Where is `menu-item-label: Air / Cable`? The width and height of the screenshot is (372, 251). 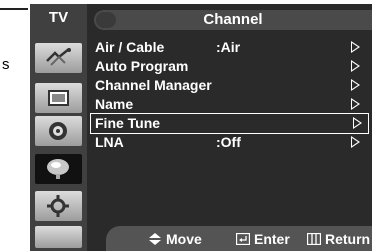
menu-item-label: Air / Cable is located at coordinates (130, 47).